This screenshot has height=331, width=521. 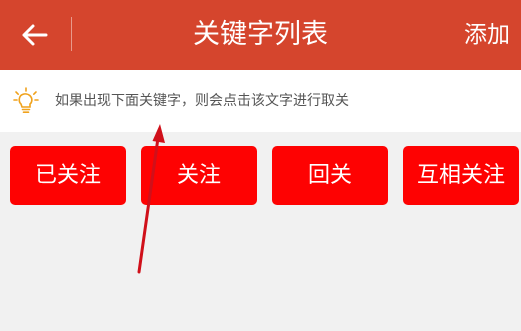 I want to click on arrow-left-icon, so click(x=35, y=35).